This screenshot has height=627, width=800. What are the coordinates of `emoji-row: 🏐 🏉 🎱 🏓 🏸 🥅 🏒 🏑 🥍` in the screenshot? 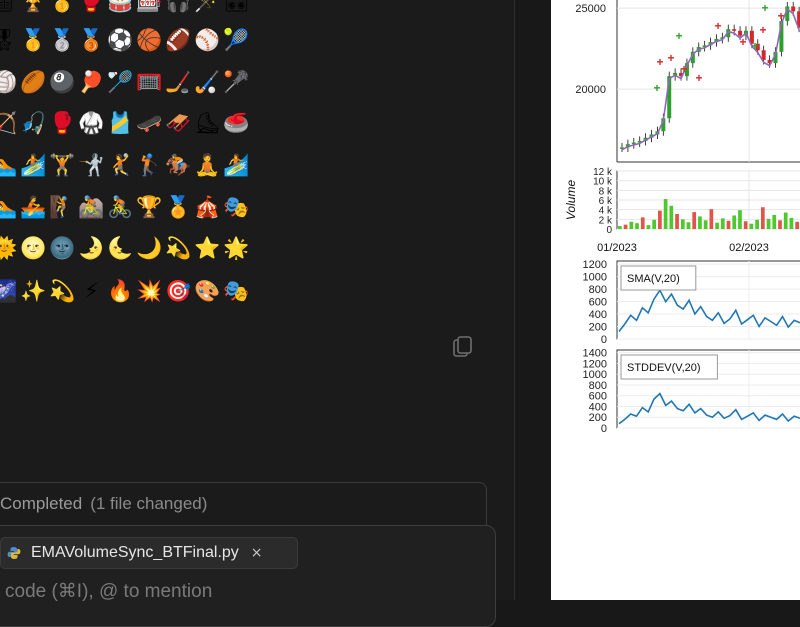 It's located at (125, 82).